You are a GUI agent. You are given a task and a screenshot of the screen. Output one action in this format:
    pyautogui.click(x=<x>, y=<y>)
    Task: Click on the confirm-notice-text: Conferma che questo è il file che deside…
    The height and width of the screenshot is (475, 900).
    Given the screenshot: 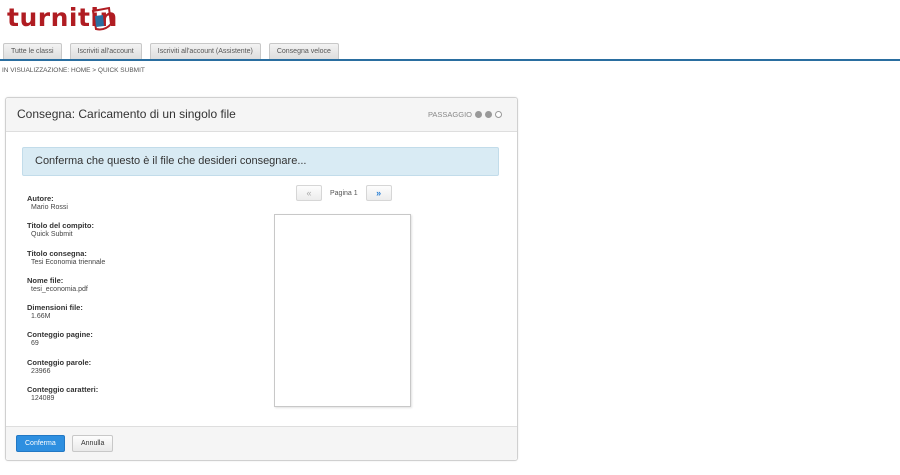 What is the action you would take?
    pyautogui.click(x=171, y=161)
    